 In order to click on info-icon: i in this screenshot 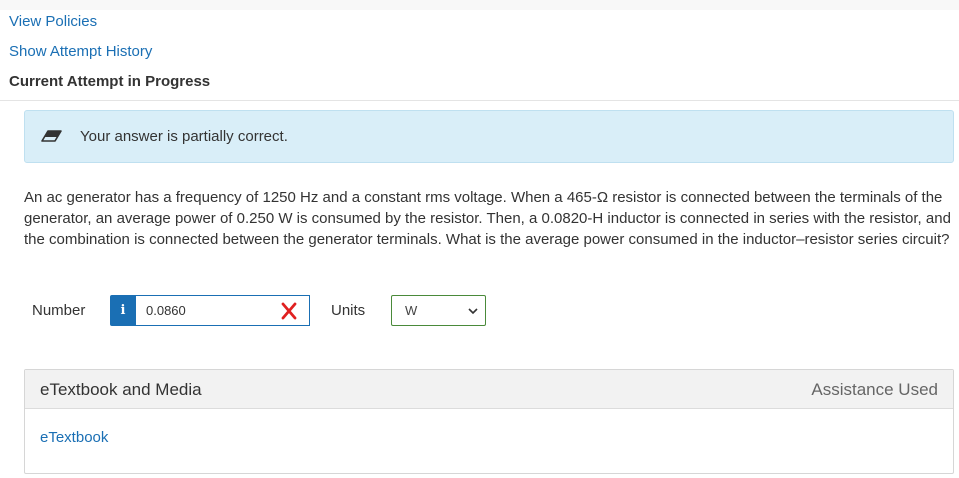, I will do `click(123, 310)`.